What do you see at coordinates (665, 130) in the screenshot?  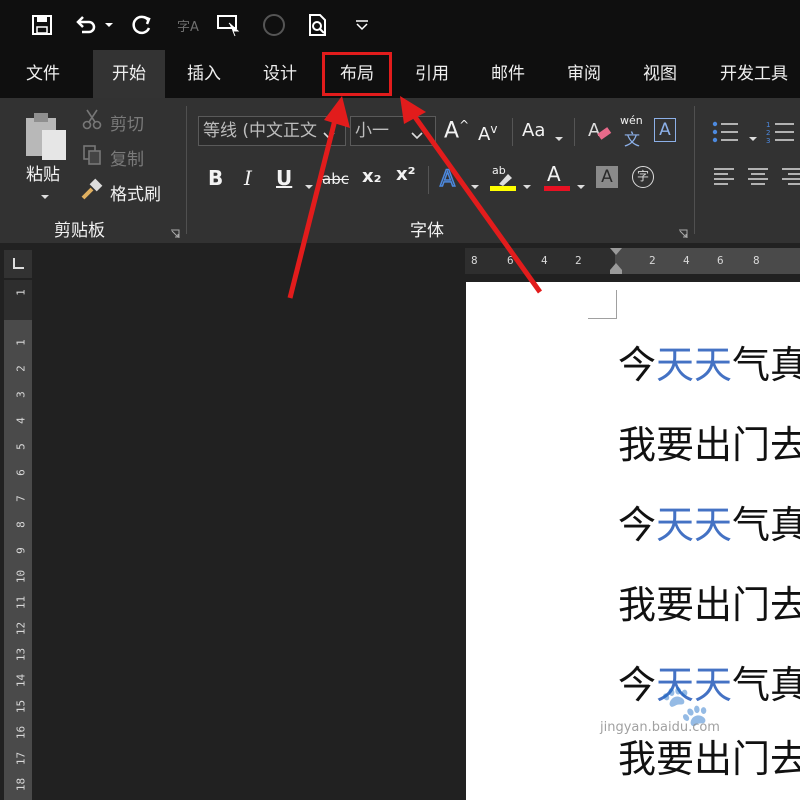 I see `character-border-button: A` at bounding box center [665, 130].